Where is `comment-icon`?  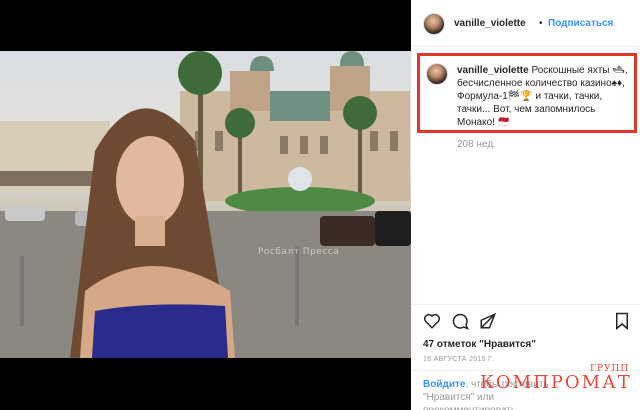
comment-icon is located at coordinates (460, 321).